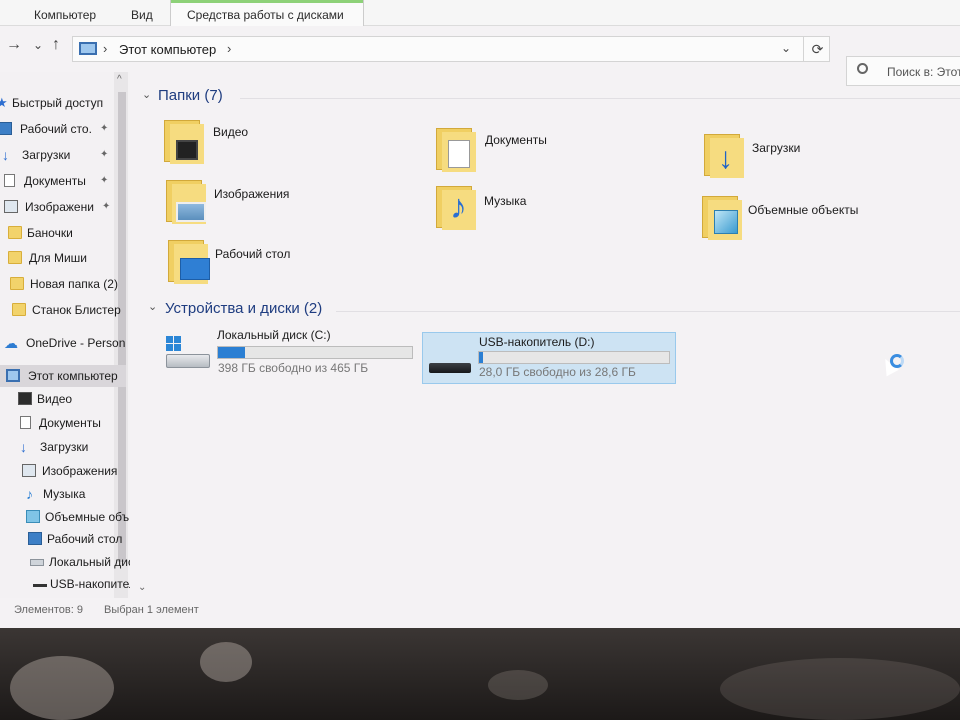 Image resolution: width=960 pixels, height=720 pixels. I want to click on pc-icon, so click(13, 375).